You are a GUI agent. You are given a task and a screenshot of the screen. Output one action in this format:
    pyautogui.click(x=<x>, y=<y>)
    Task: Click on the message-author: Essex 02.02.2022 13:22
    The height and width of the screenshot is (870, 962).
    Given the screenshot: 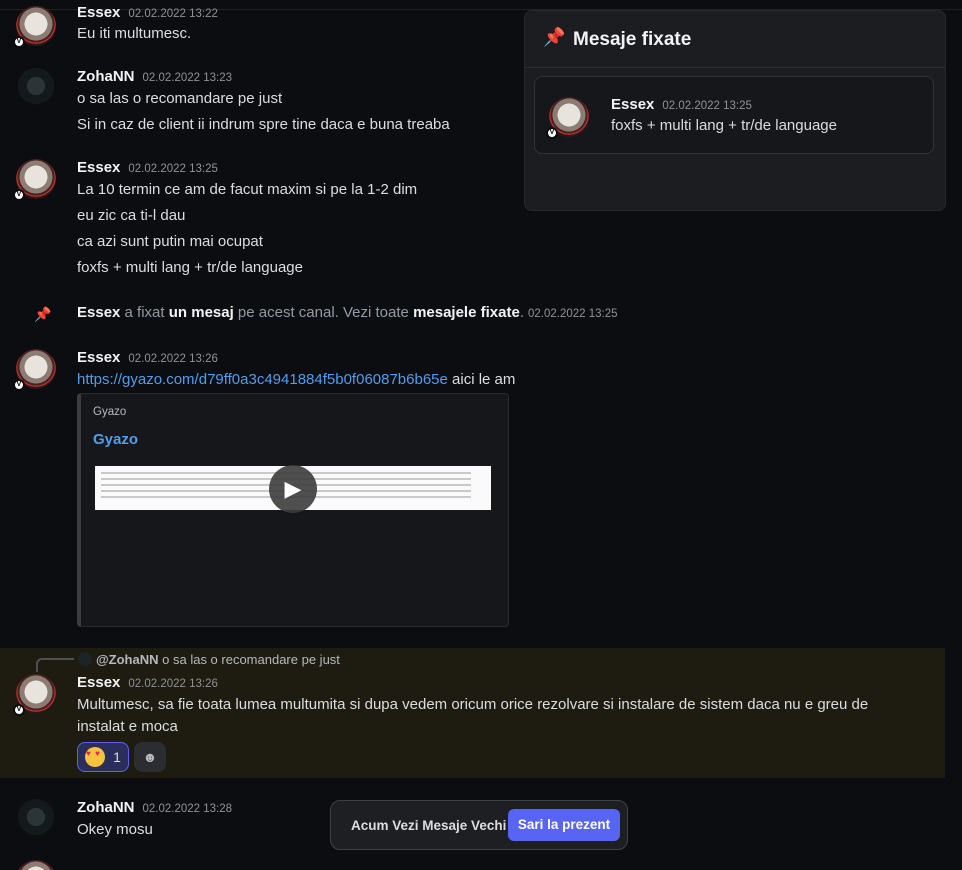 What is the action you would take?
    pyautogui.click(x=147, y=12)
    